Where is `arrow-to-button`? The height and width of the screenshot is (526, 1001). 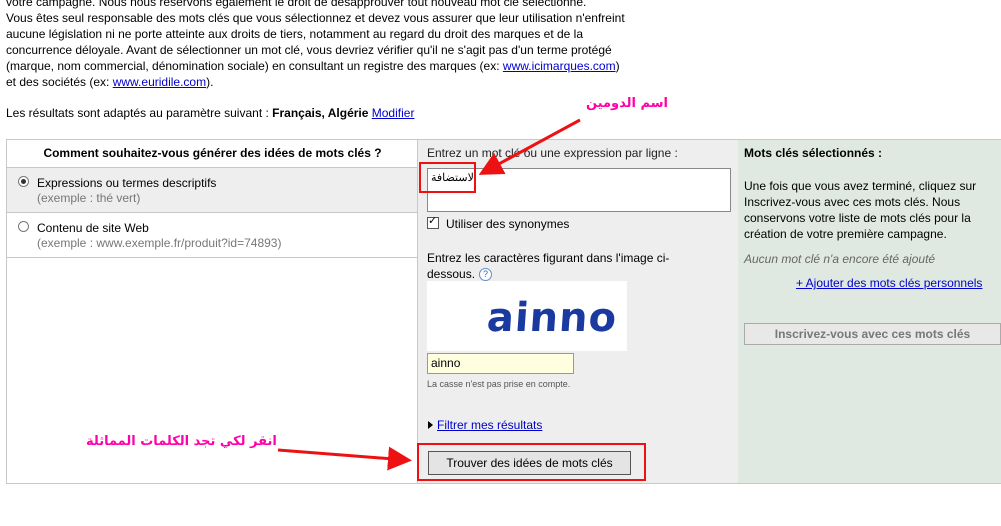
arrow-to-button is located at coordinates (344, 458).